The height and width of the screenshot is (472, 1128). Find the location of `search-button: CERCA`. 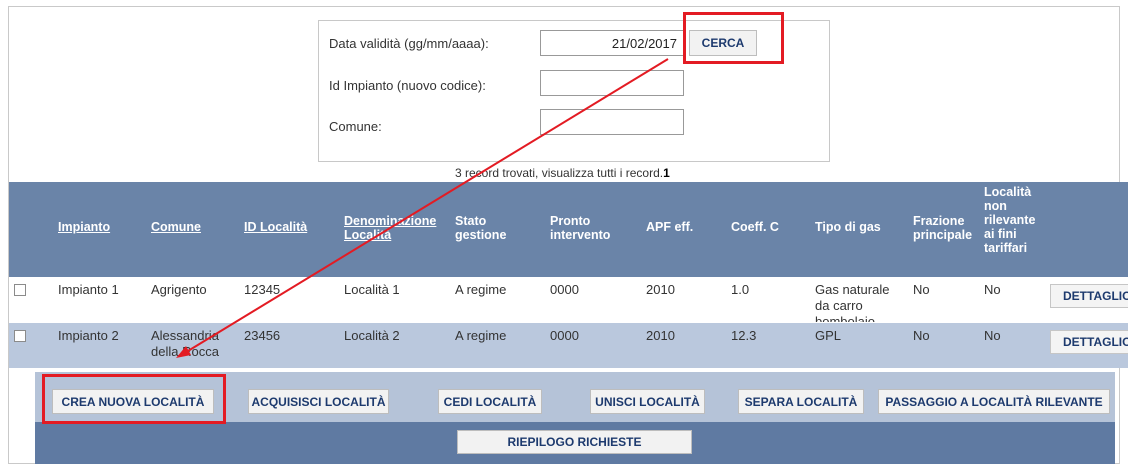

search-button: CERCA is located at coordinates (723, 43).